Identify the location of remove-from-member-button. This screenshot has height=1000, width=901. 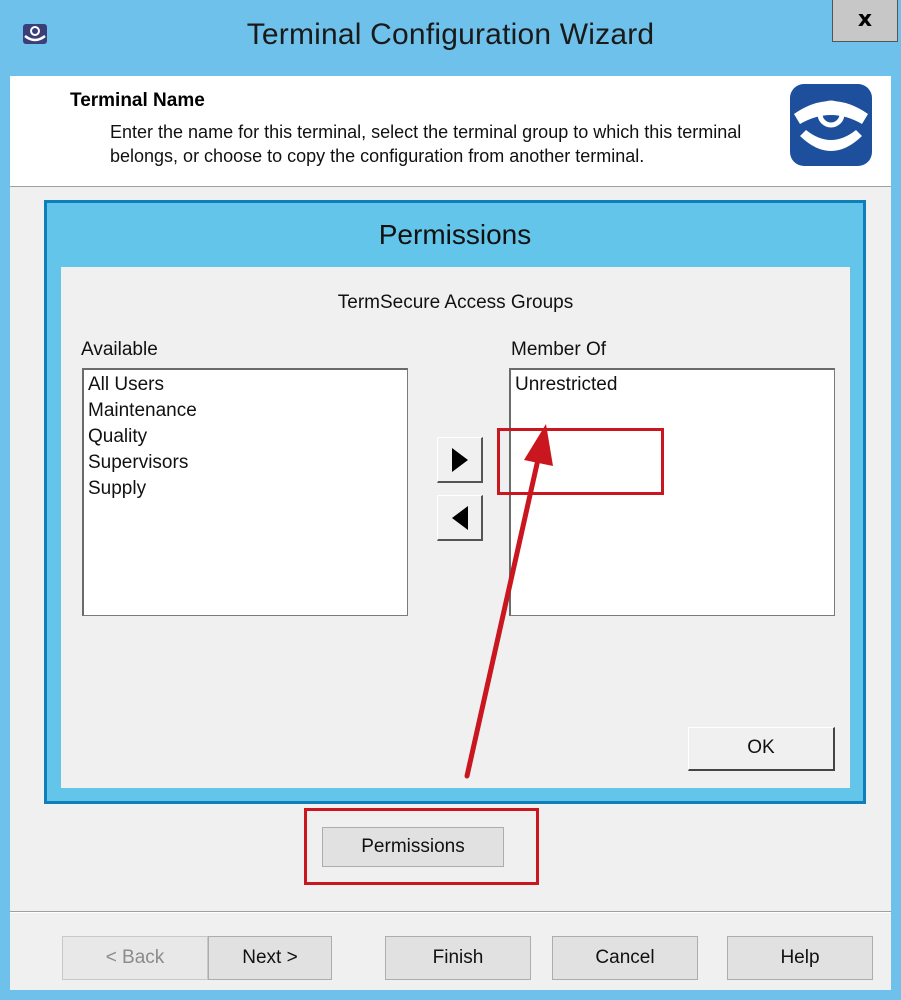
(460, 518).